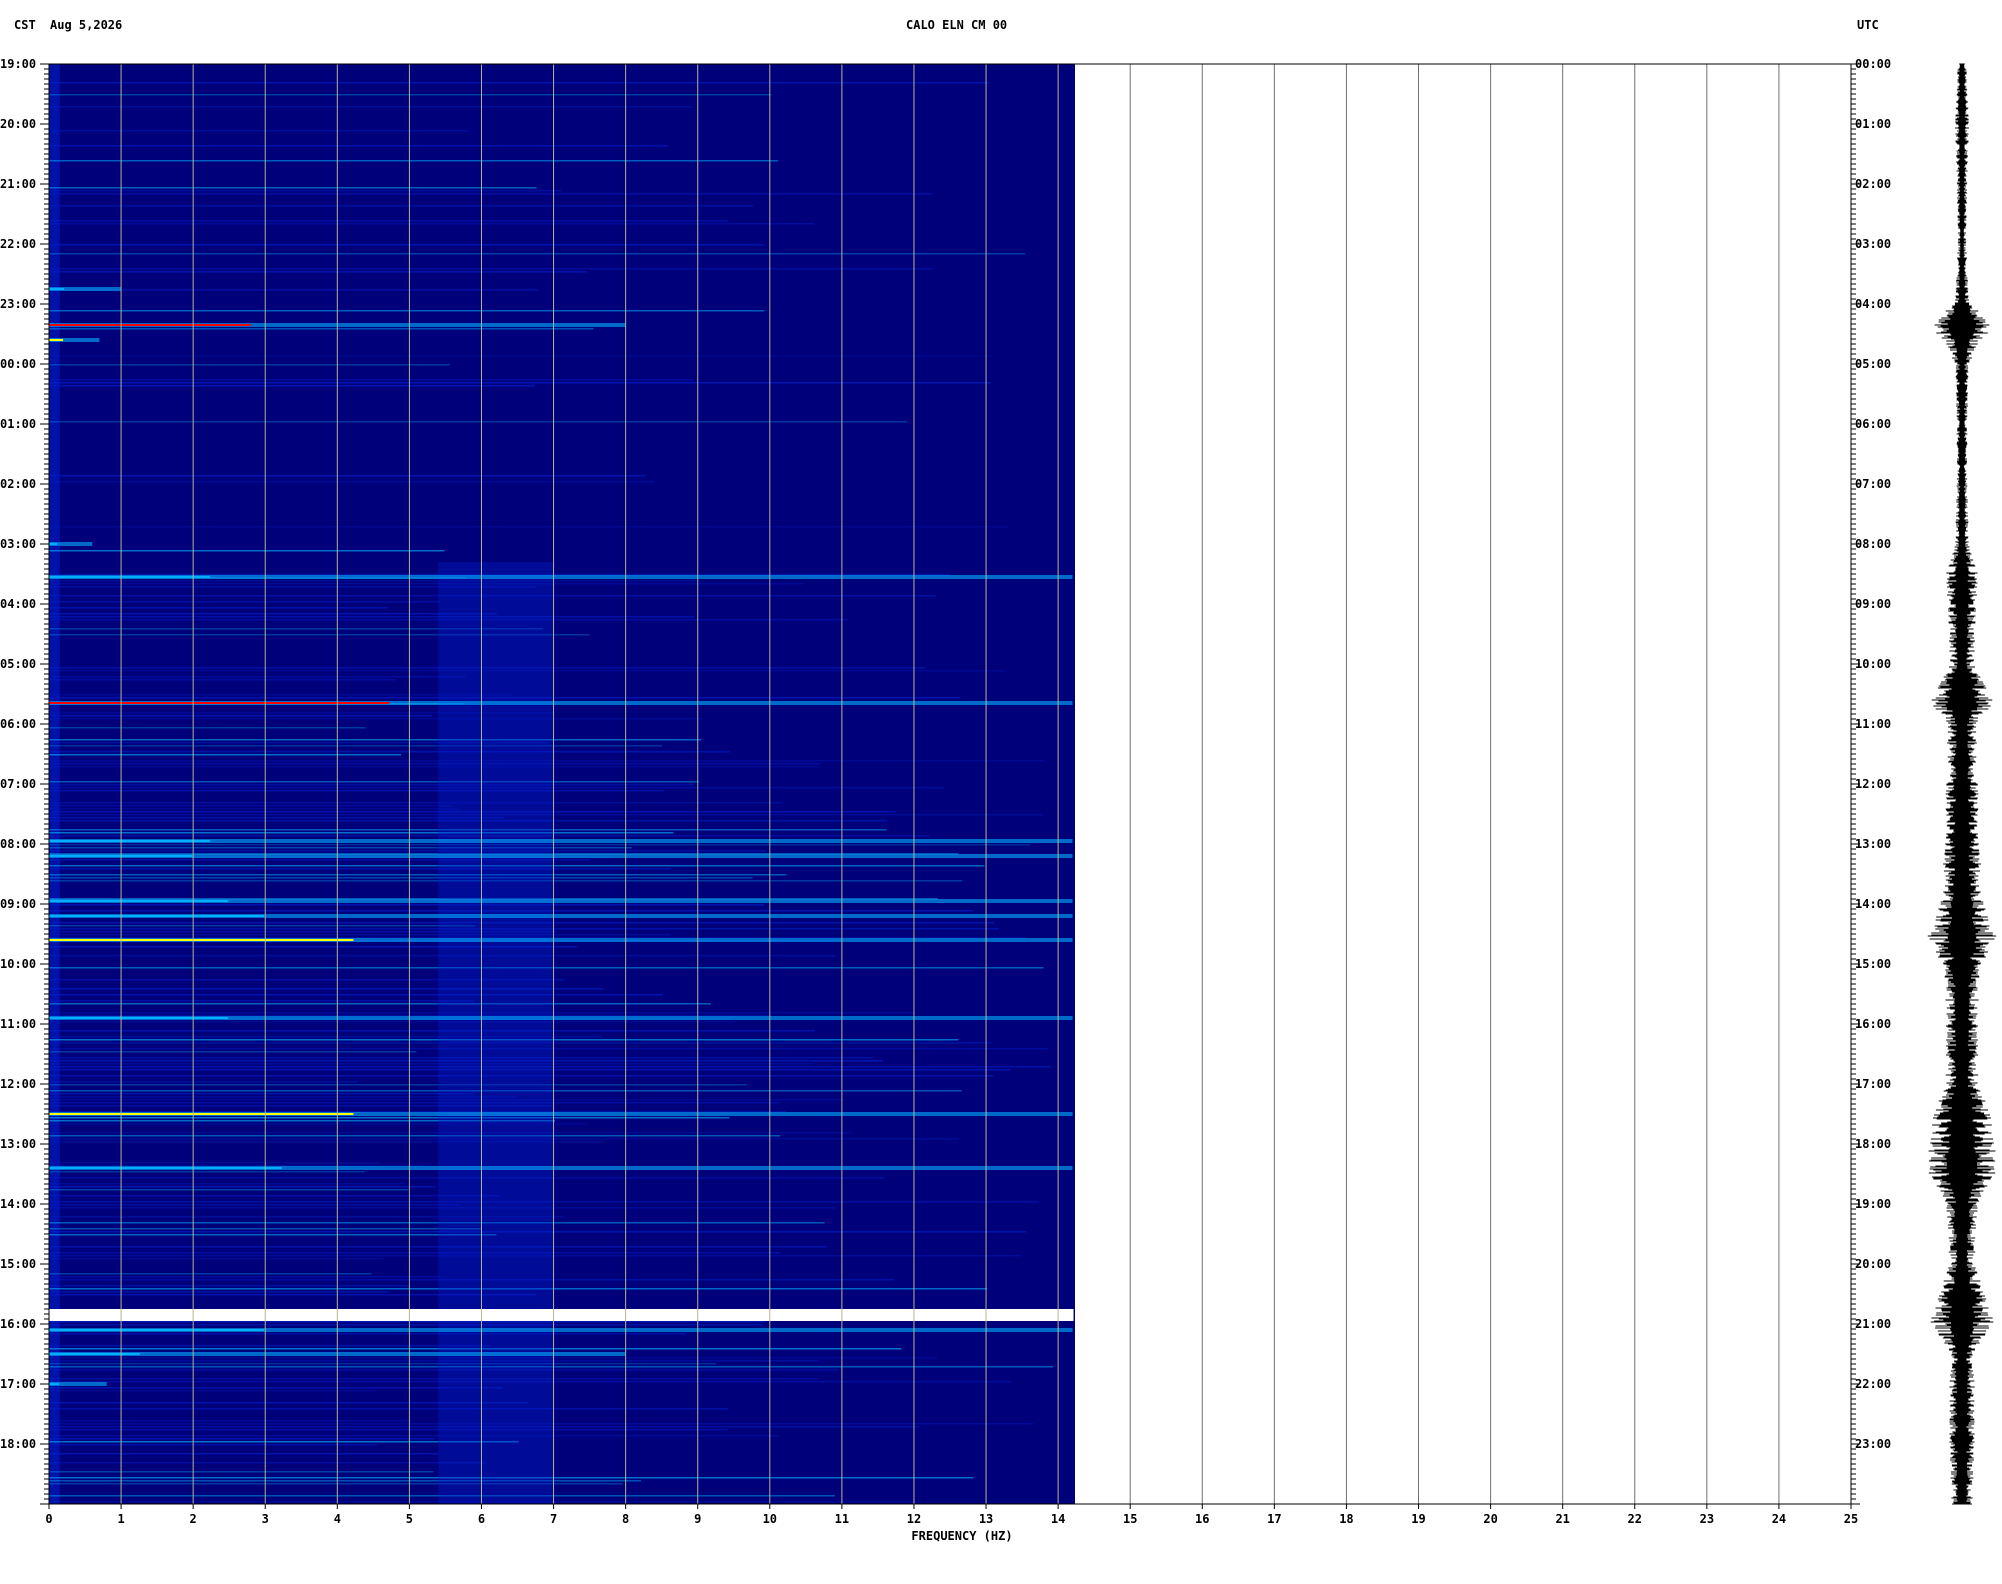  I want to click on right-time-label: 06:00, so click(1873, 424).